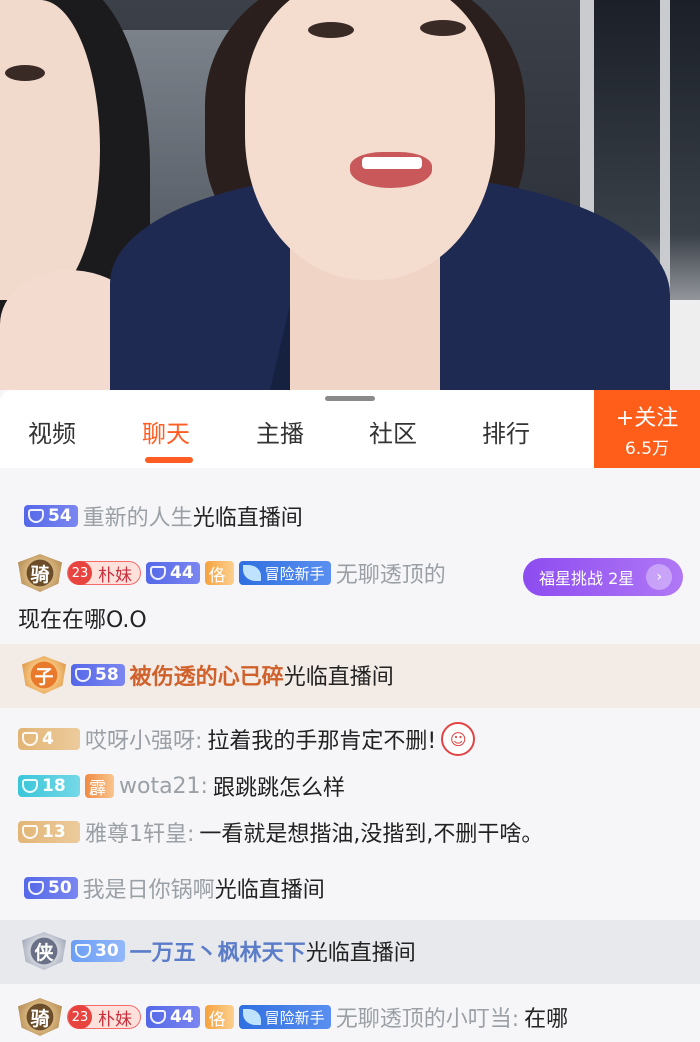 This screenshot has width=700, height=1042. Describe the element at coordinates (391, 573) in the screenshot. I see `username: 无聊透顶的` at that location.